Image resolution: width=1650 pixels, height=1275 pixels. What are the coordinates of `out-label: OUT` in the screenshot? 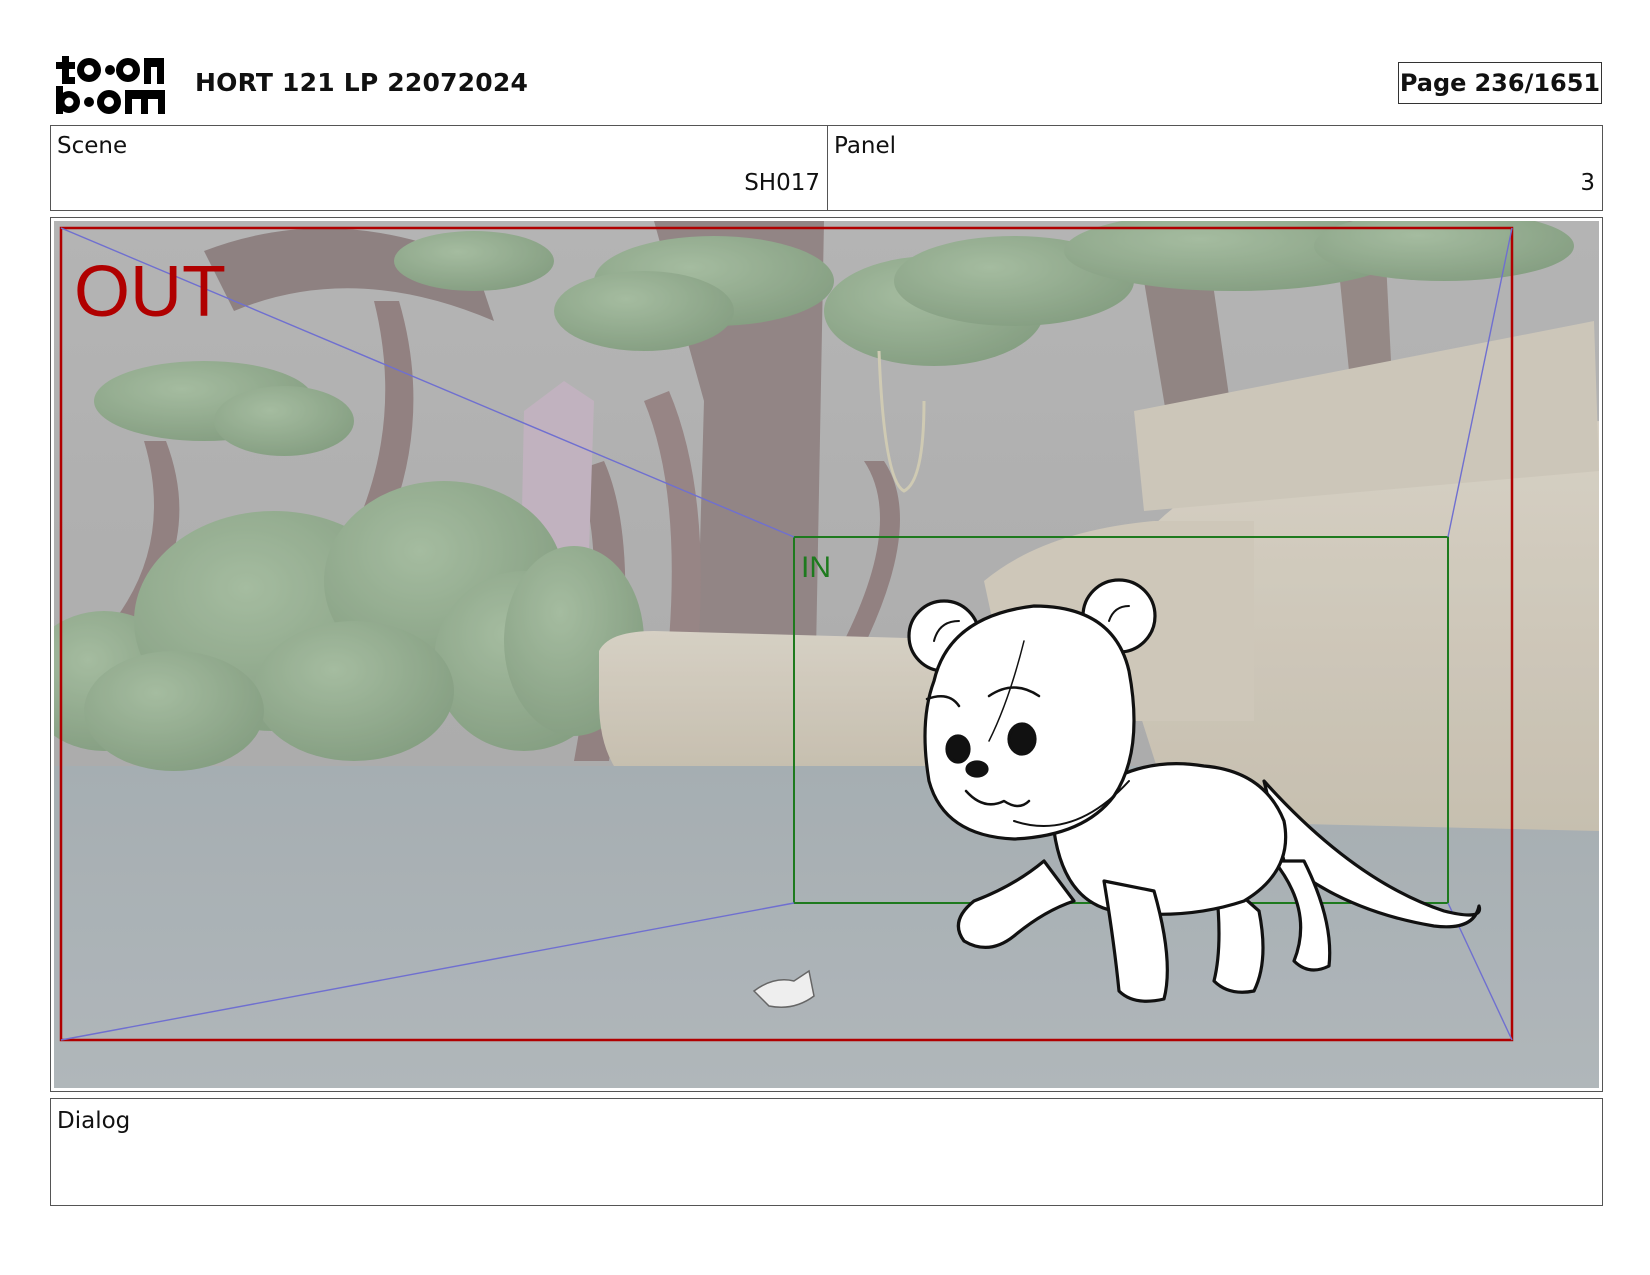 It's located at (150, 292).